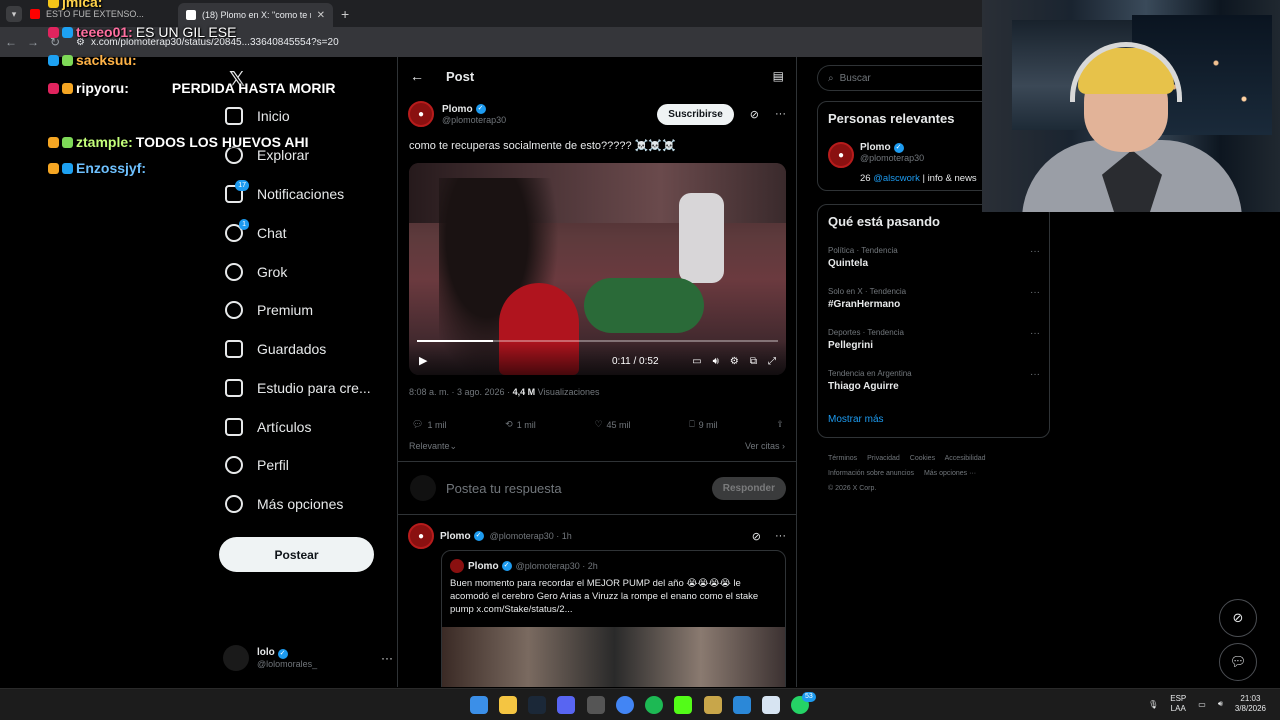  Describe the element at coordinates (142, 32) in the screenshot. I see `chat-message: teeeo01: ES UN GIL ESE` at that location.